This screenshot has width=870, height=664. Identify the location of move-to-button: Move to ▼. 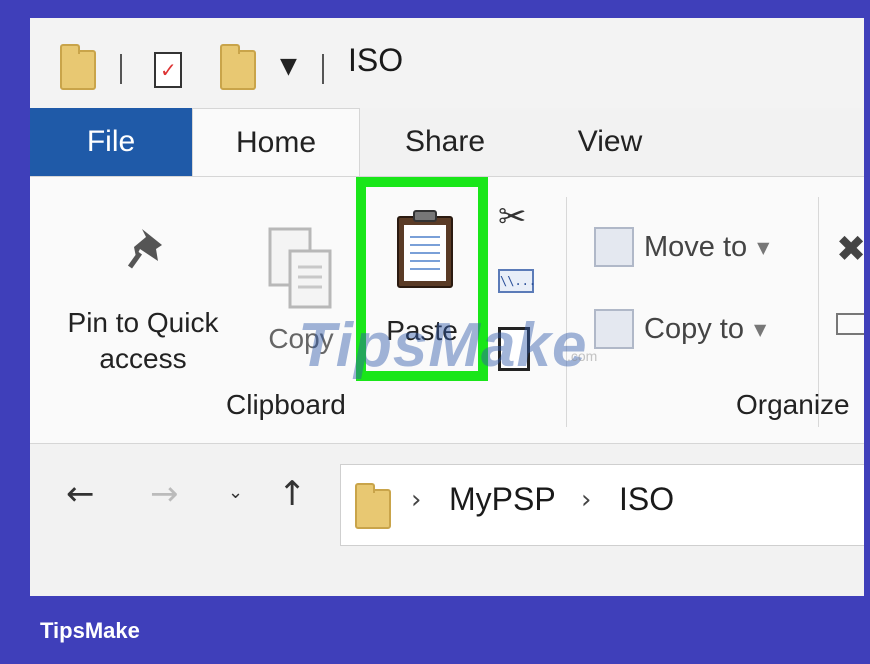
(681, 247).